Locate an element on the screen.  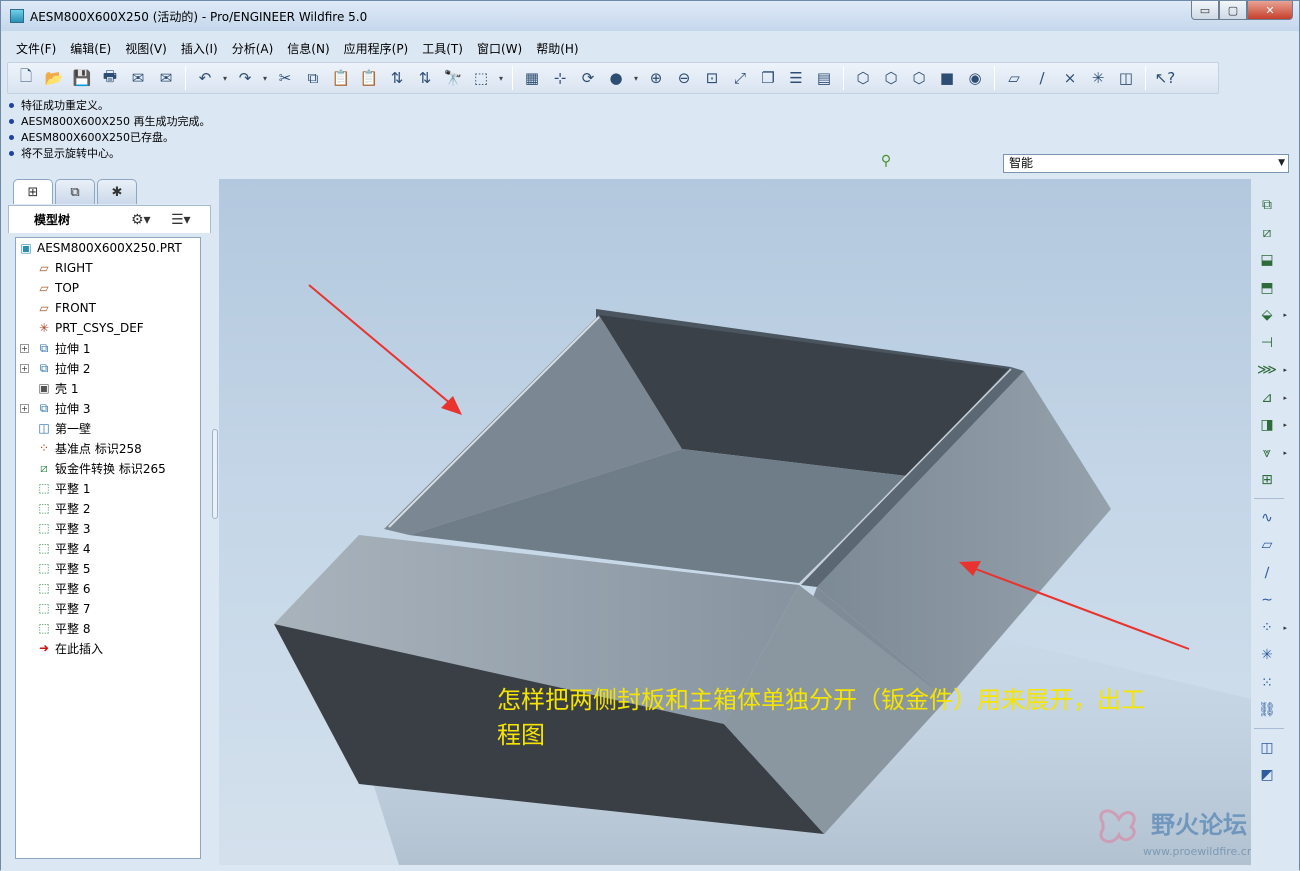
orient-mode-icon: ⟳ is located at coordinates (588, 78).